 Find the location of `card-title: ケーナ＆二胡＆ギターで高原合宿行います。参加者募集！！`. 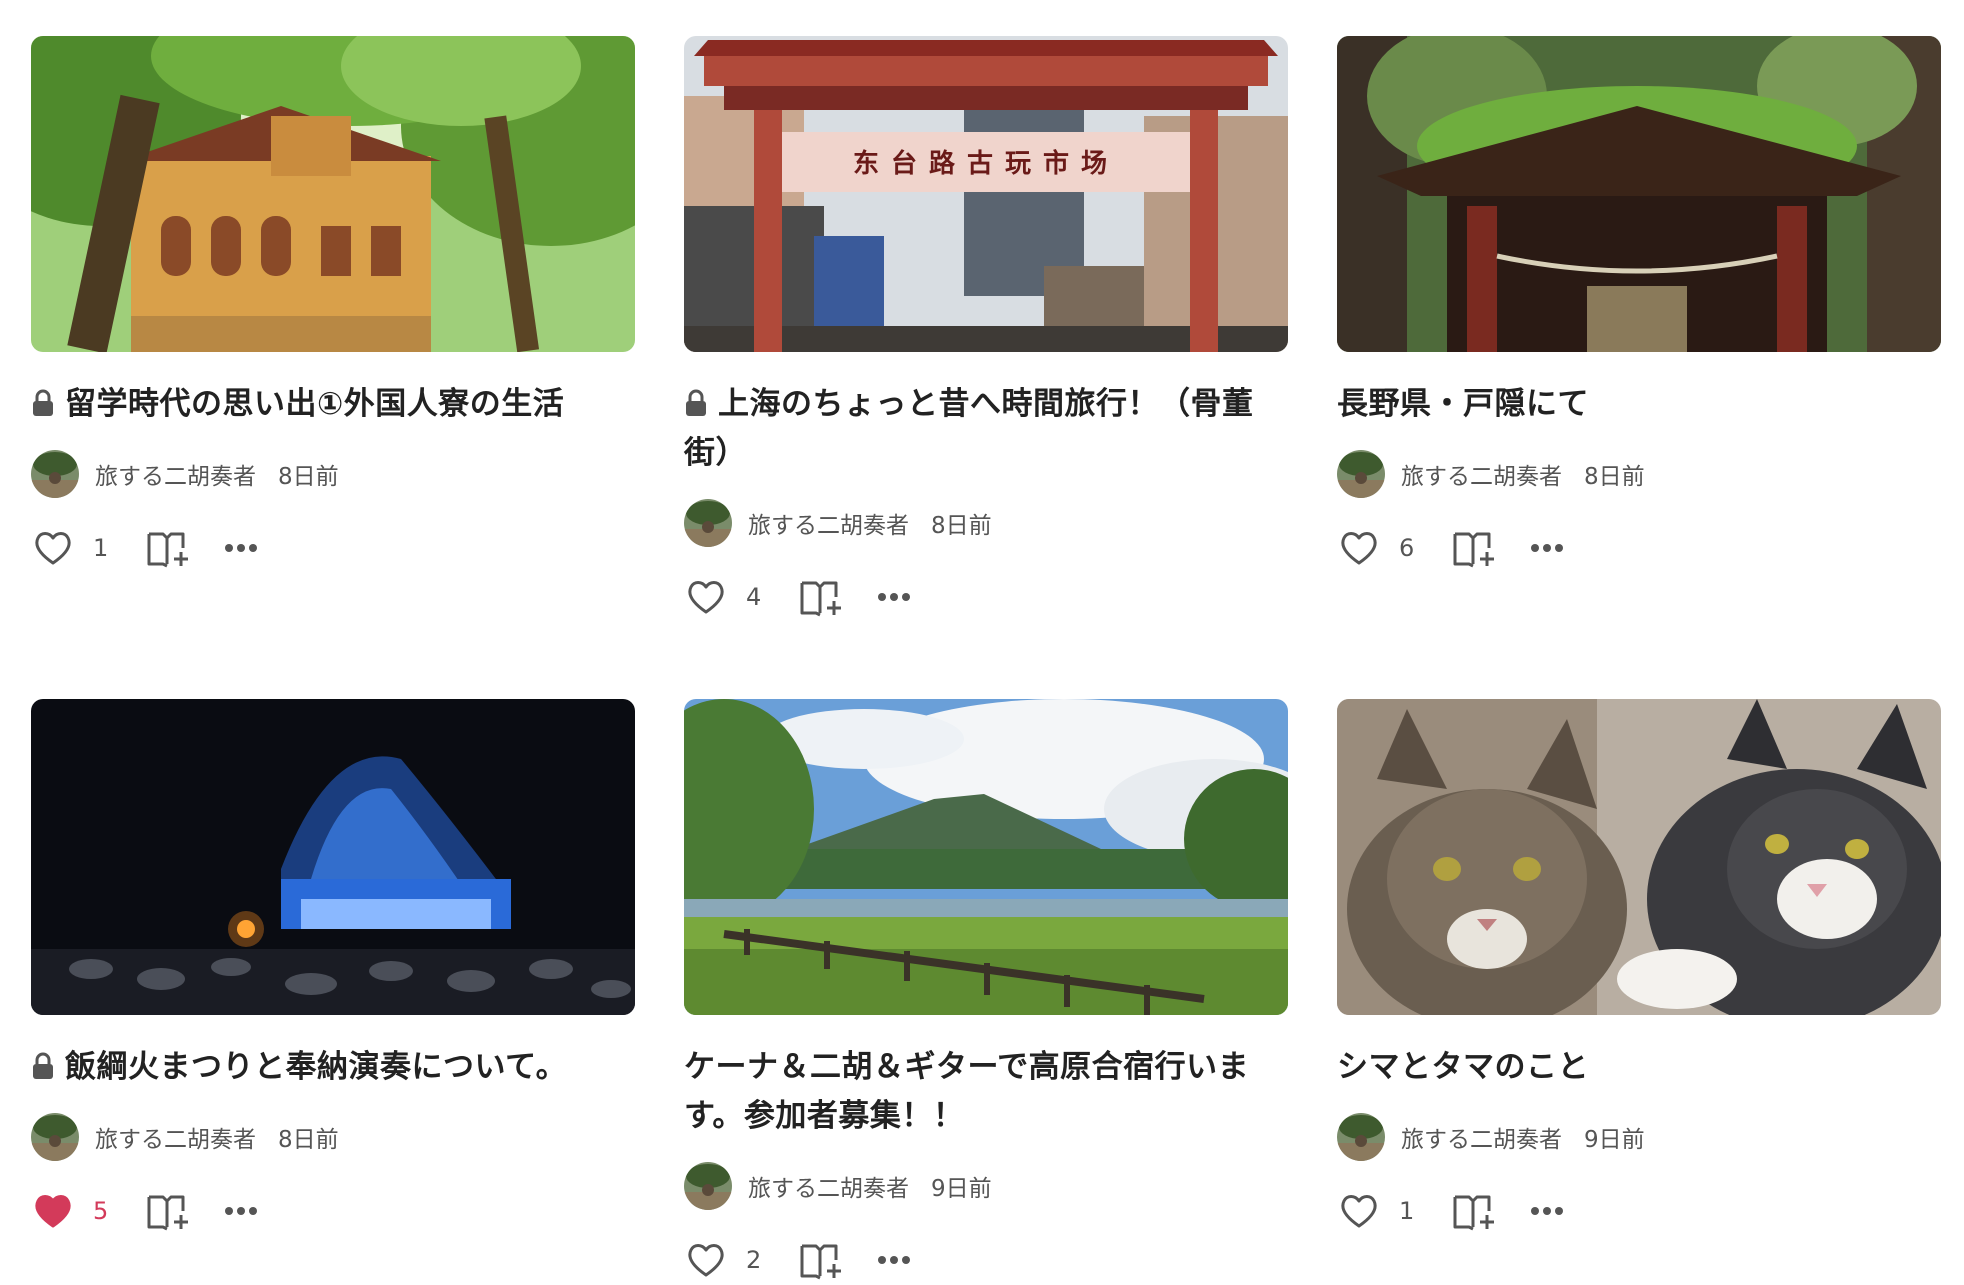

card-title: ケーナ＆二胡＆ギターで高原合宿行います。参加者募集！！ is located at coordinates (986, 1092).